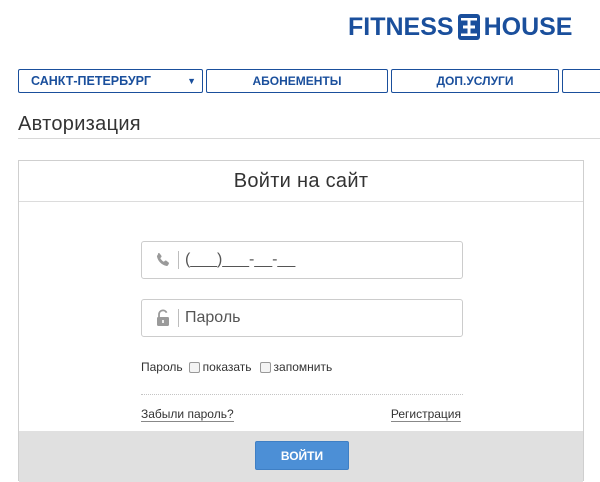 The width and height of the screenshot is (600, 482). What do you see at coordinates (187, 414) in the screenshot?
I see `forgot-password-link: Забыли пароль?` at bounding box center [187, 414].